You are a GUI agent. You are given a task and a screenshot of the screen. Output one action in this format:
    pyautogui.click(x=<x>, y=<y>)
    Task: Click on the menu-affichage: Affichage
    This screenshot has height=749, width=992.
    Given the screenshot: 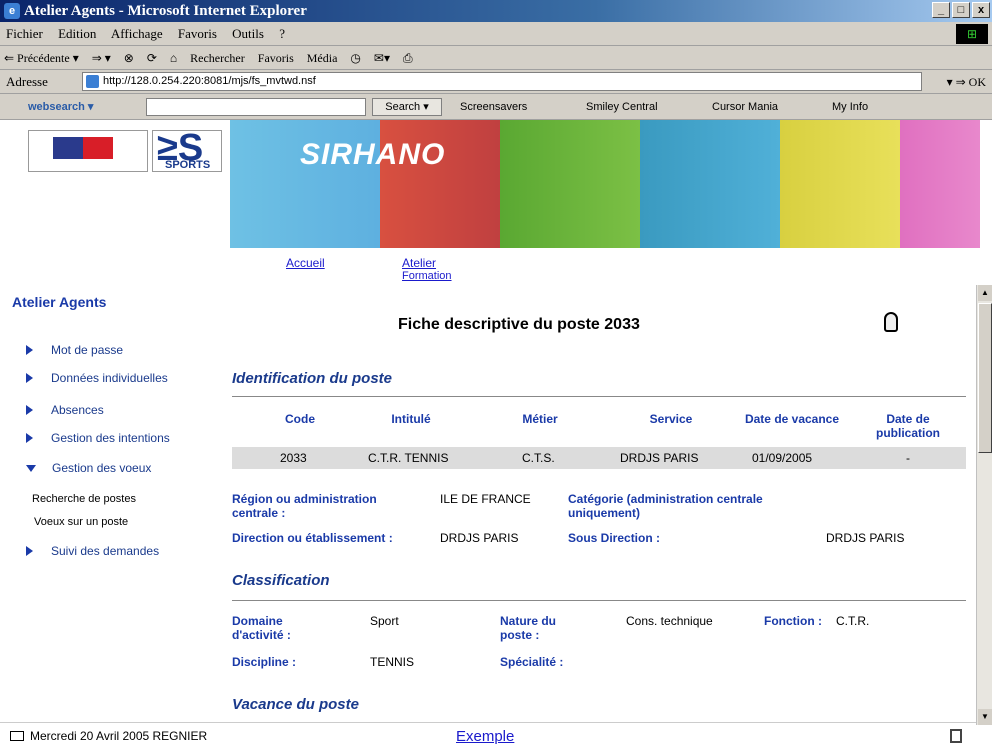 What is the action you would take?
    pyautogui.click(x=137, y=33)
    